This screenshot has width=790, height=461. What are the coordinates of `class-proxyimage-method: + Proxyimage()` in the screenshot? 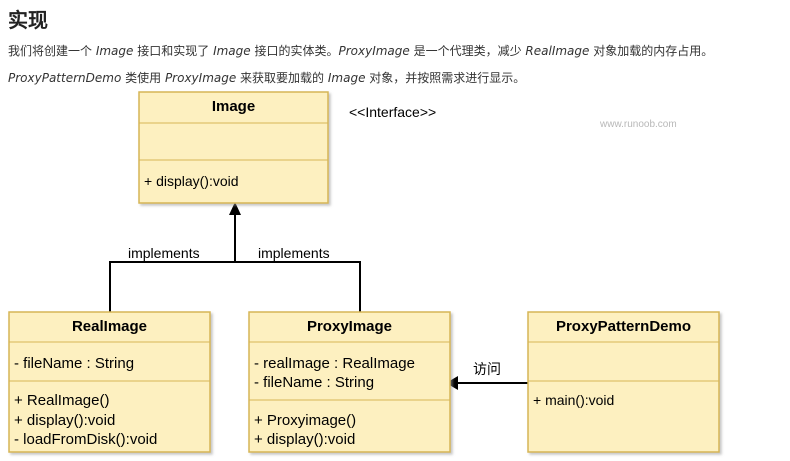 It's located at (305, 420).